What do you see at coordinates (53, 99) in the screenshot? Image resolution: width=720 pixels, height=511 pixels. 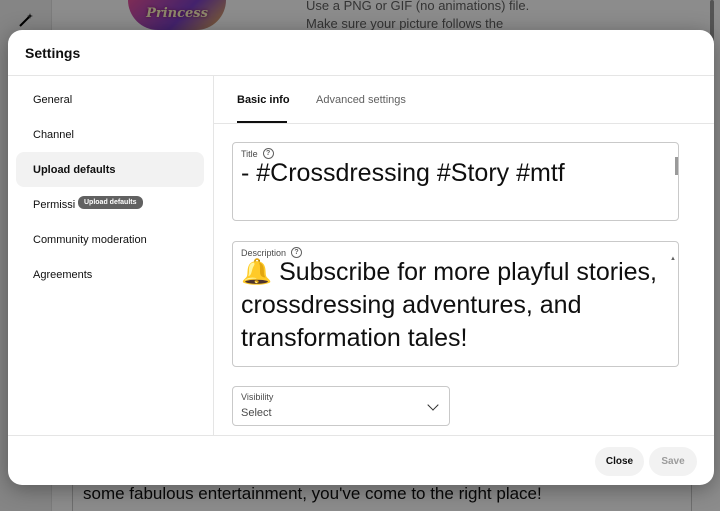 I see `sidebar-item-label: General` at bounding box center [53, 99].